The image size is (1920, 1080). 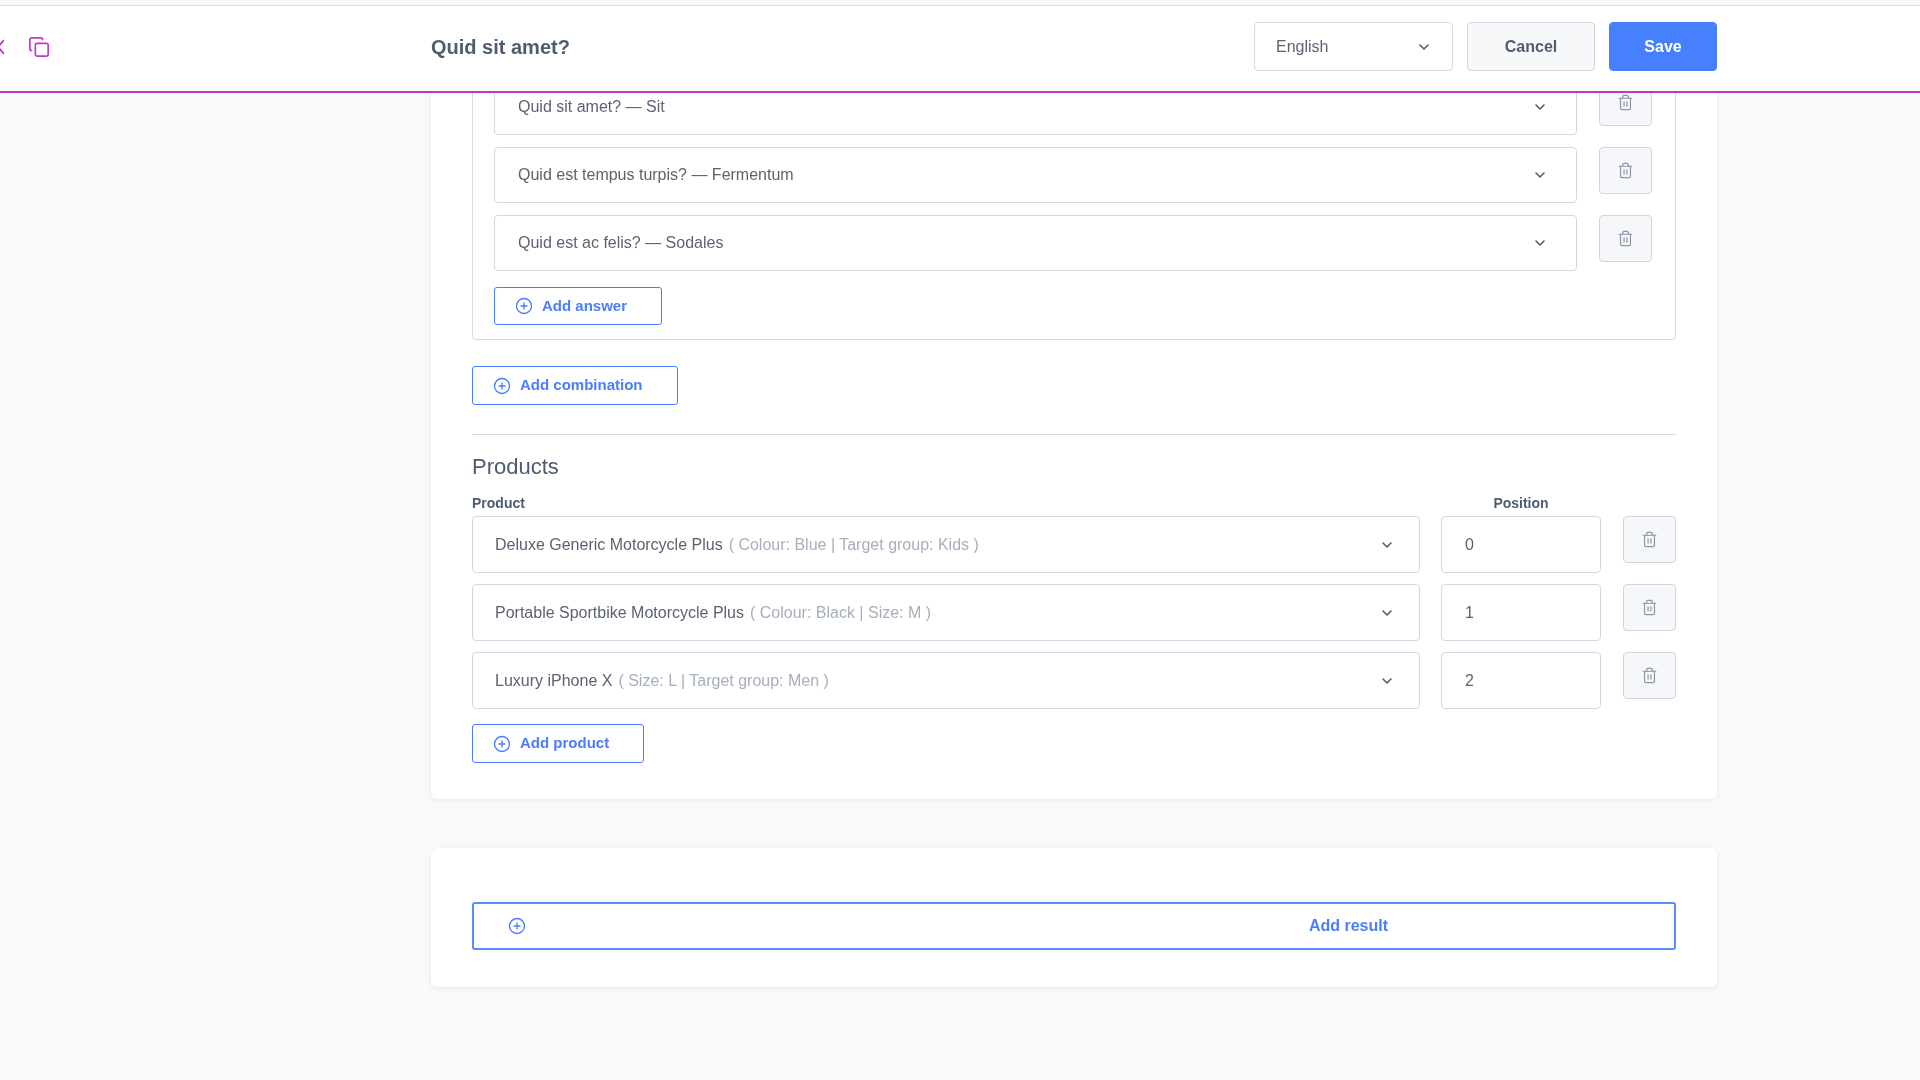 I want to click on cancel-button: Cancel, so click(x=1531, y=46).